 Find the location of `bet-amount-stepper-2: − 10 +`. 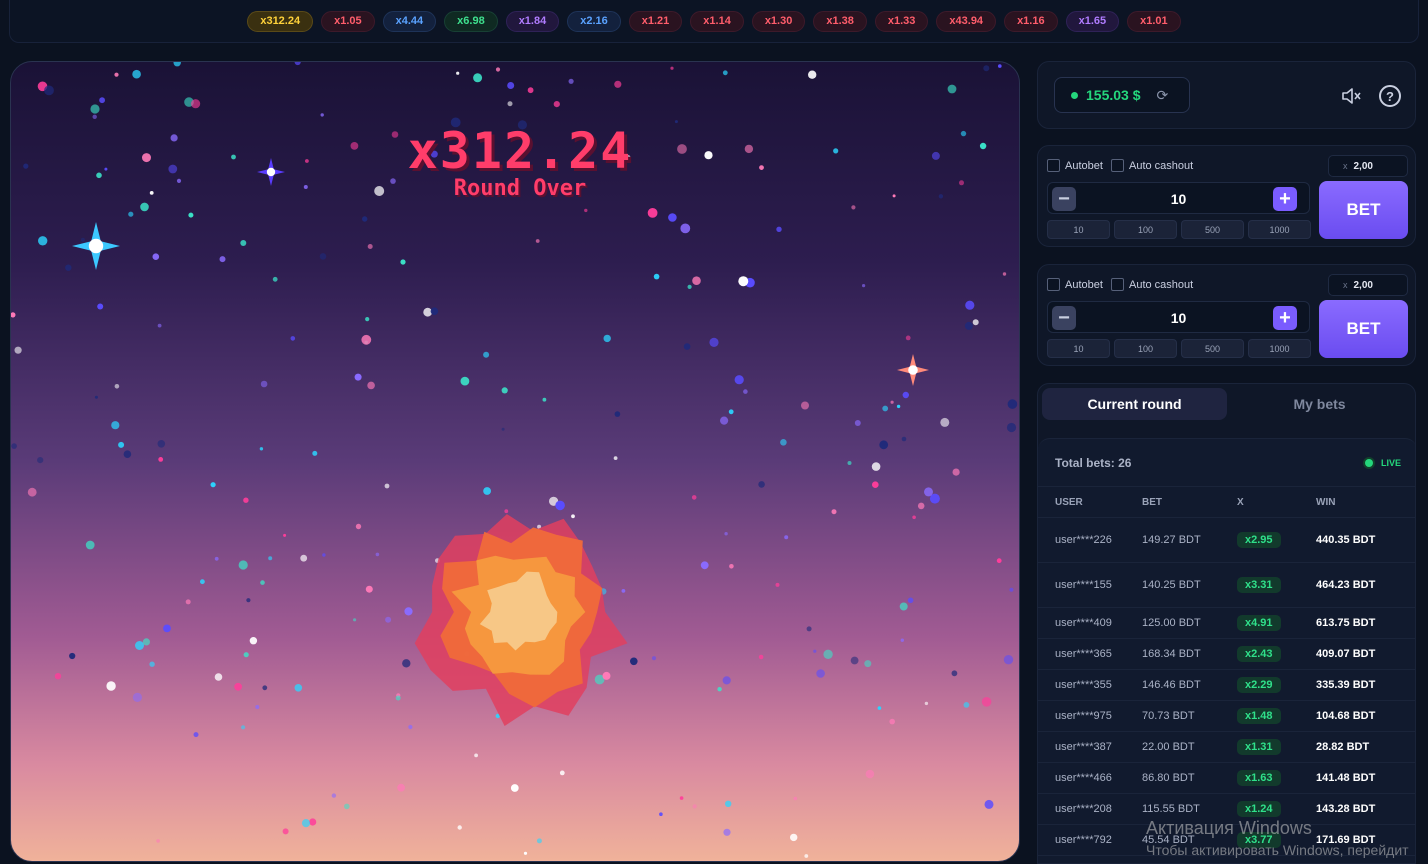

bet-amount-stepper-2: − 10 + is located at coordinates (1178, 317).